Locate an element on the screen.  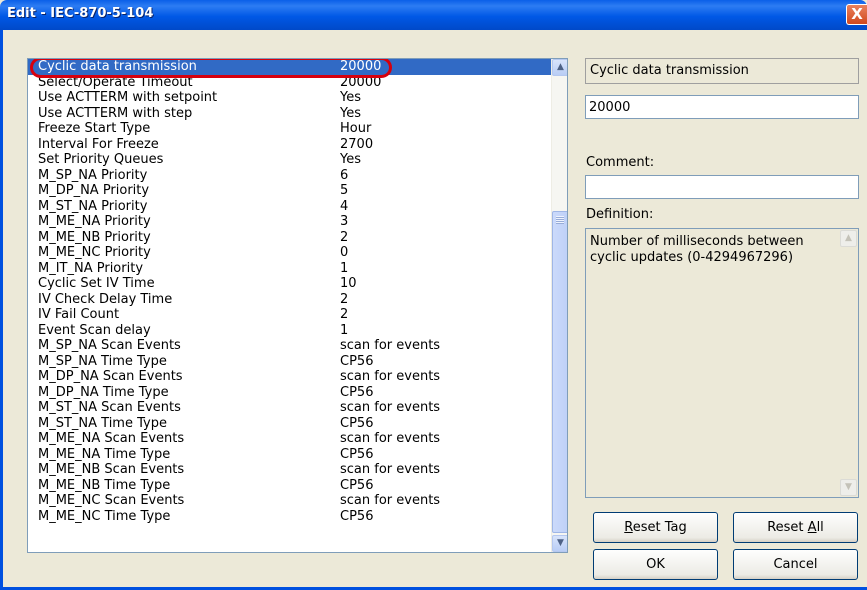
list-item-name: M_SP_NA Time Type is located at coordinates (102, 361).